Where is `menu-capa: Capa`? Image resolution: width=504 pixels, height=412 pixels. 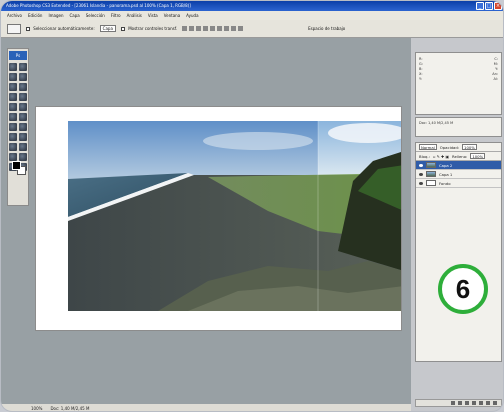 menu-capa: Capa is located at coordinates (75, 15).